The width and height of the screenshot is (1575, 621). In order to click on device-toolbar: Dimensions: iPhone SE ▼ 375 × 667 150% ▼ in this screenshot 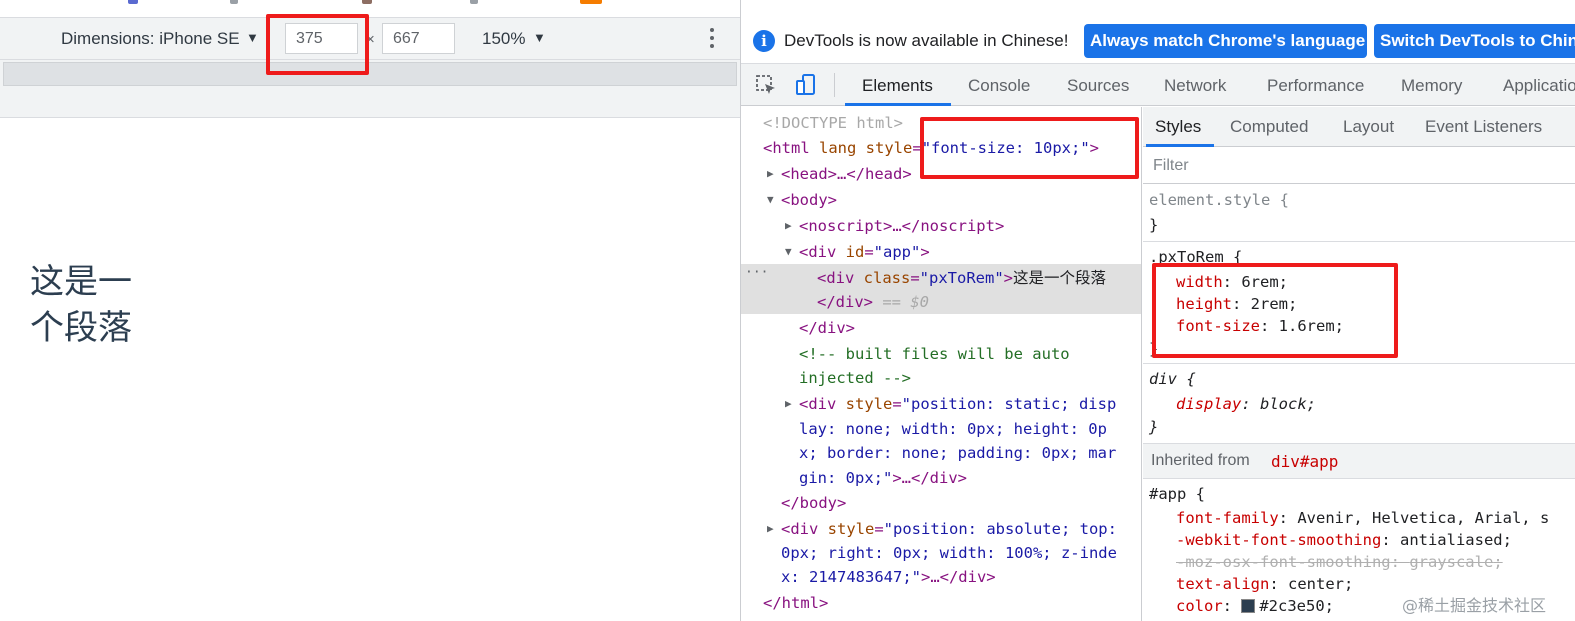, I will do `click(370, 39)`.